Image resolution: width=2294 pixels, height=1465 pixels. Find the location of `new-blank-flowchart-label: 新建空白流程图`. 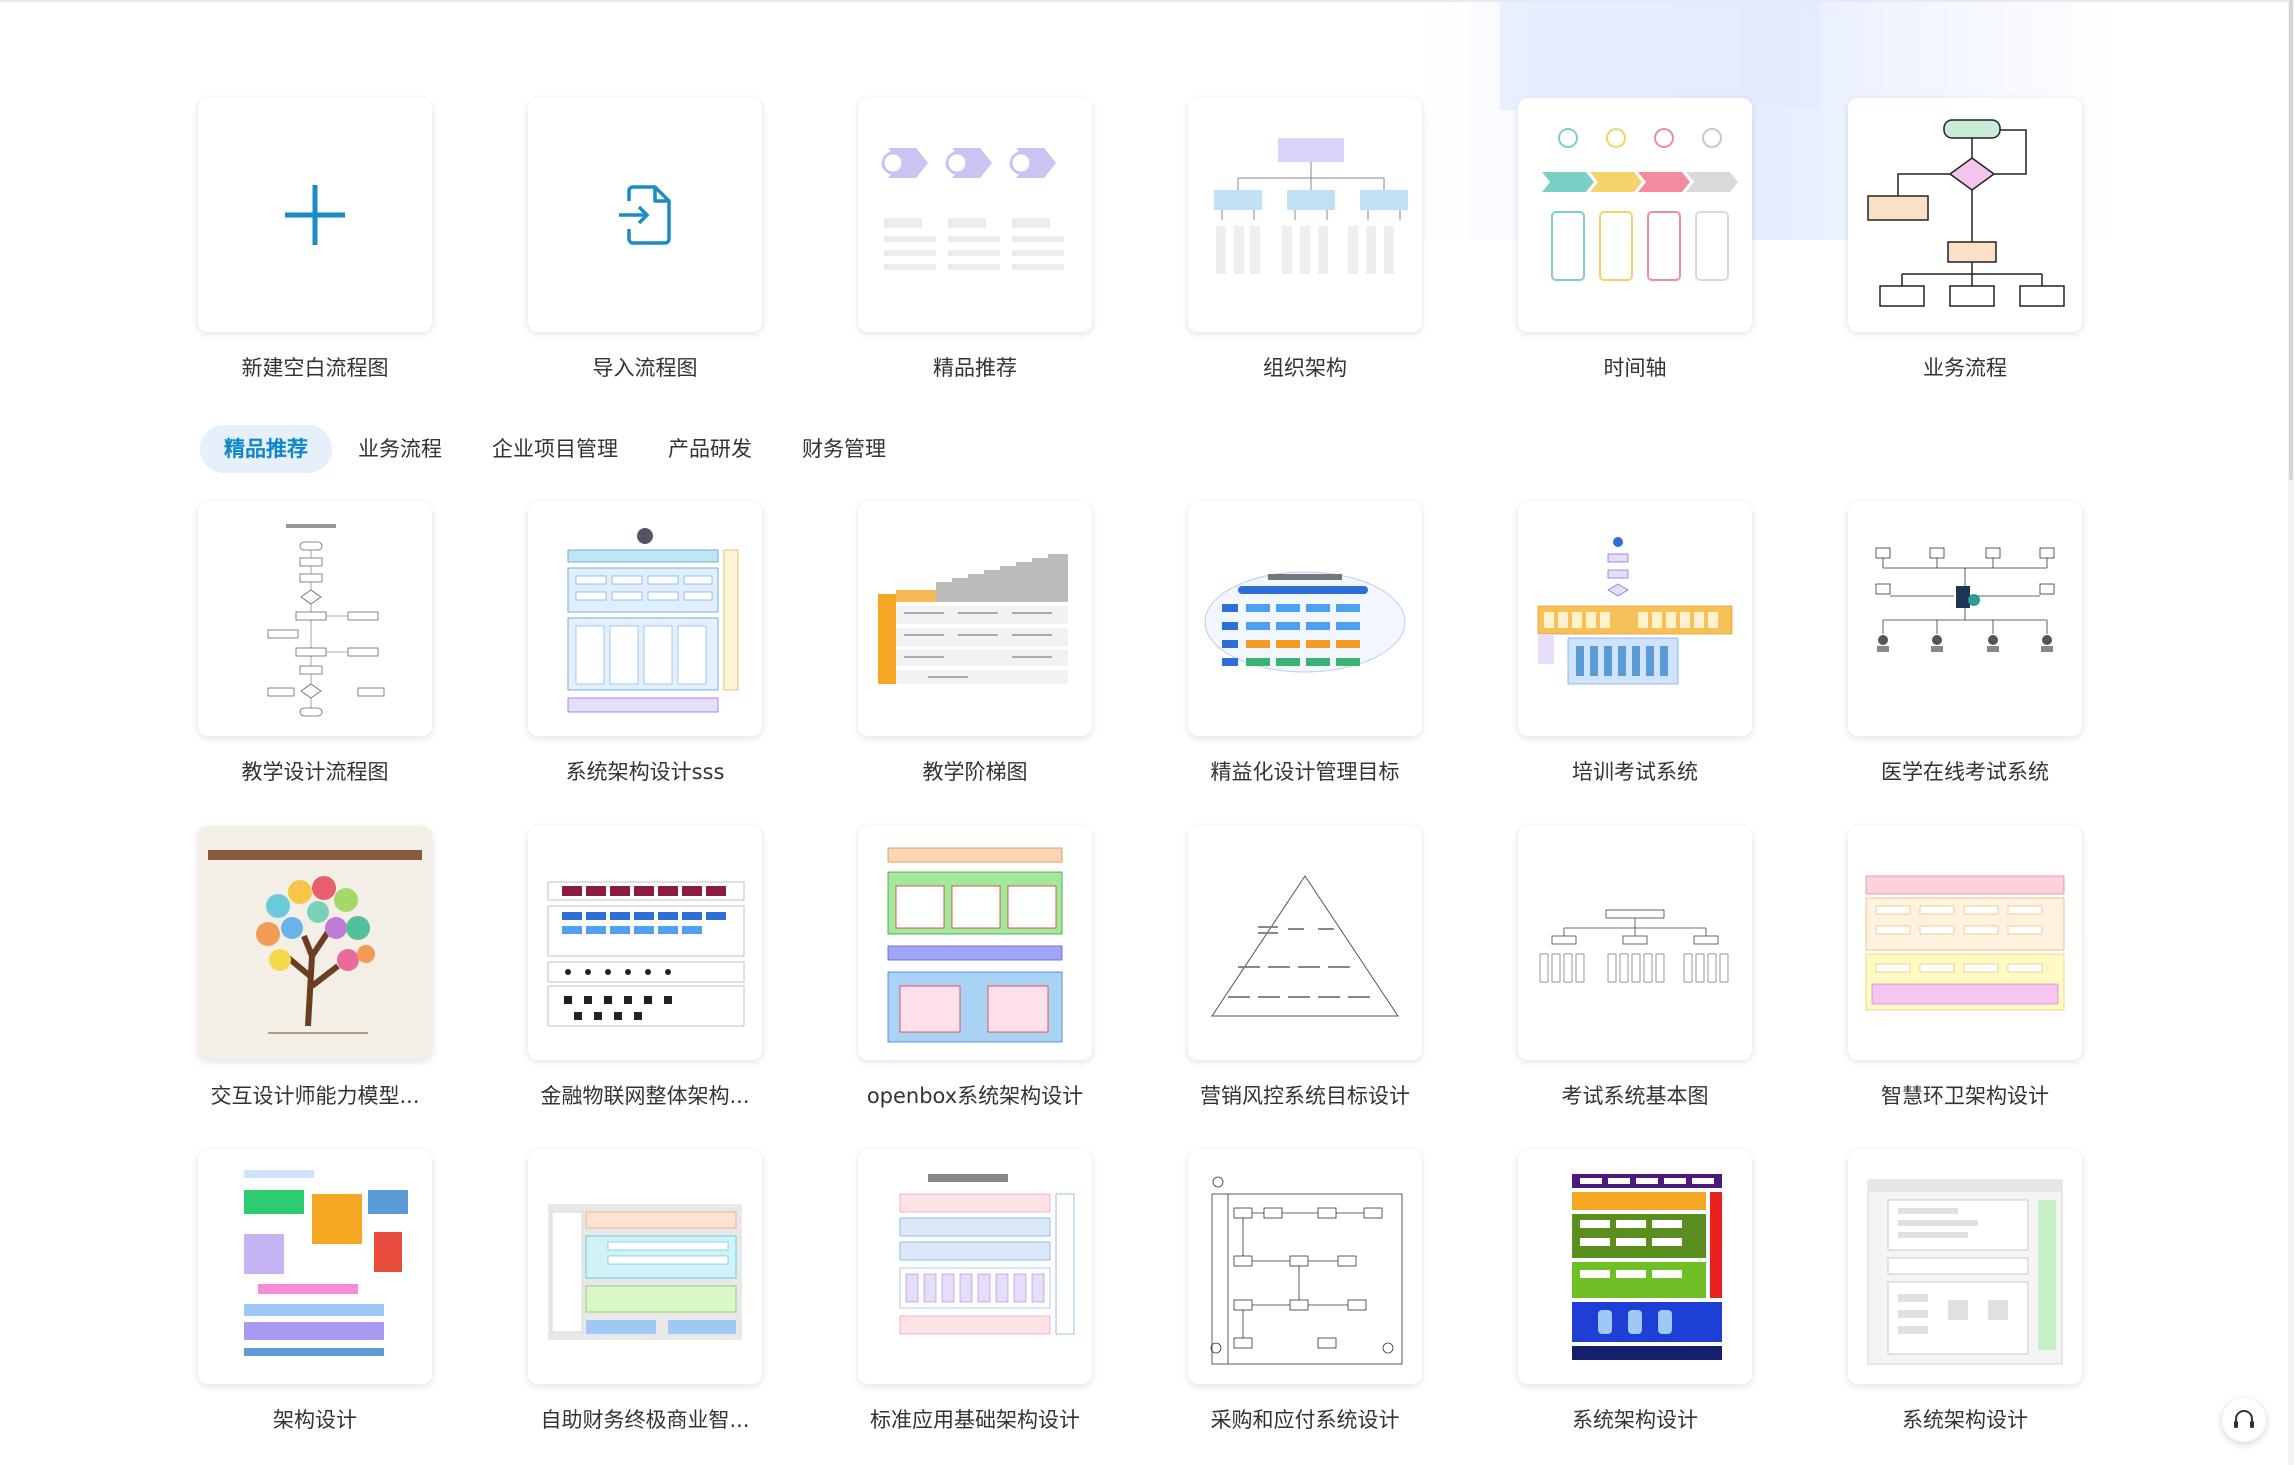

new-blank-flowchart-label: 新建空白流程图 is located at coordinates (315, 368).